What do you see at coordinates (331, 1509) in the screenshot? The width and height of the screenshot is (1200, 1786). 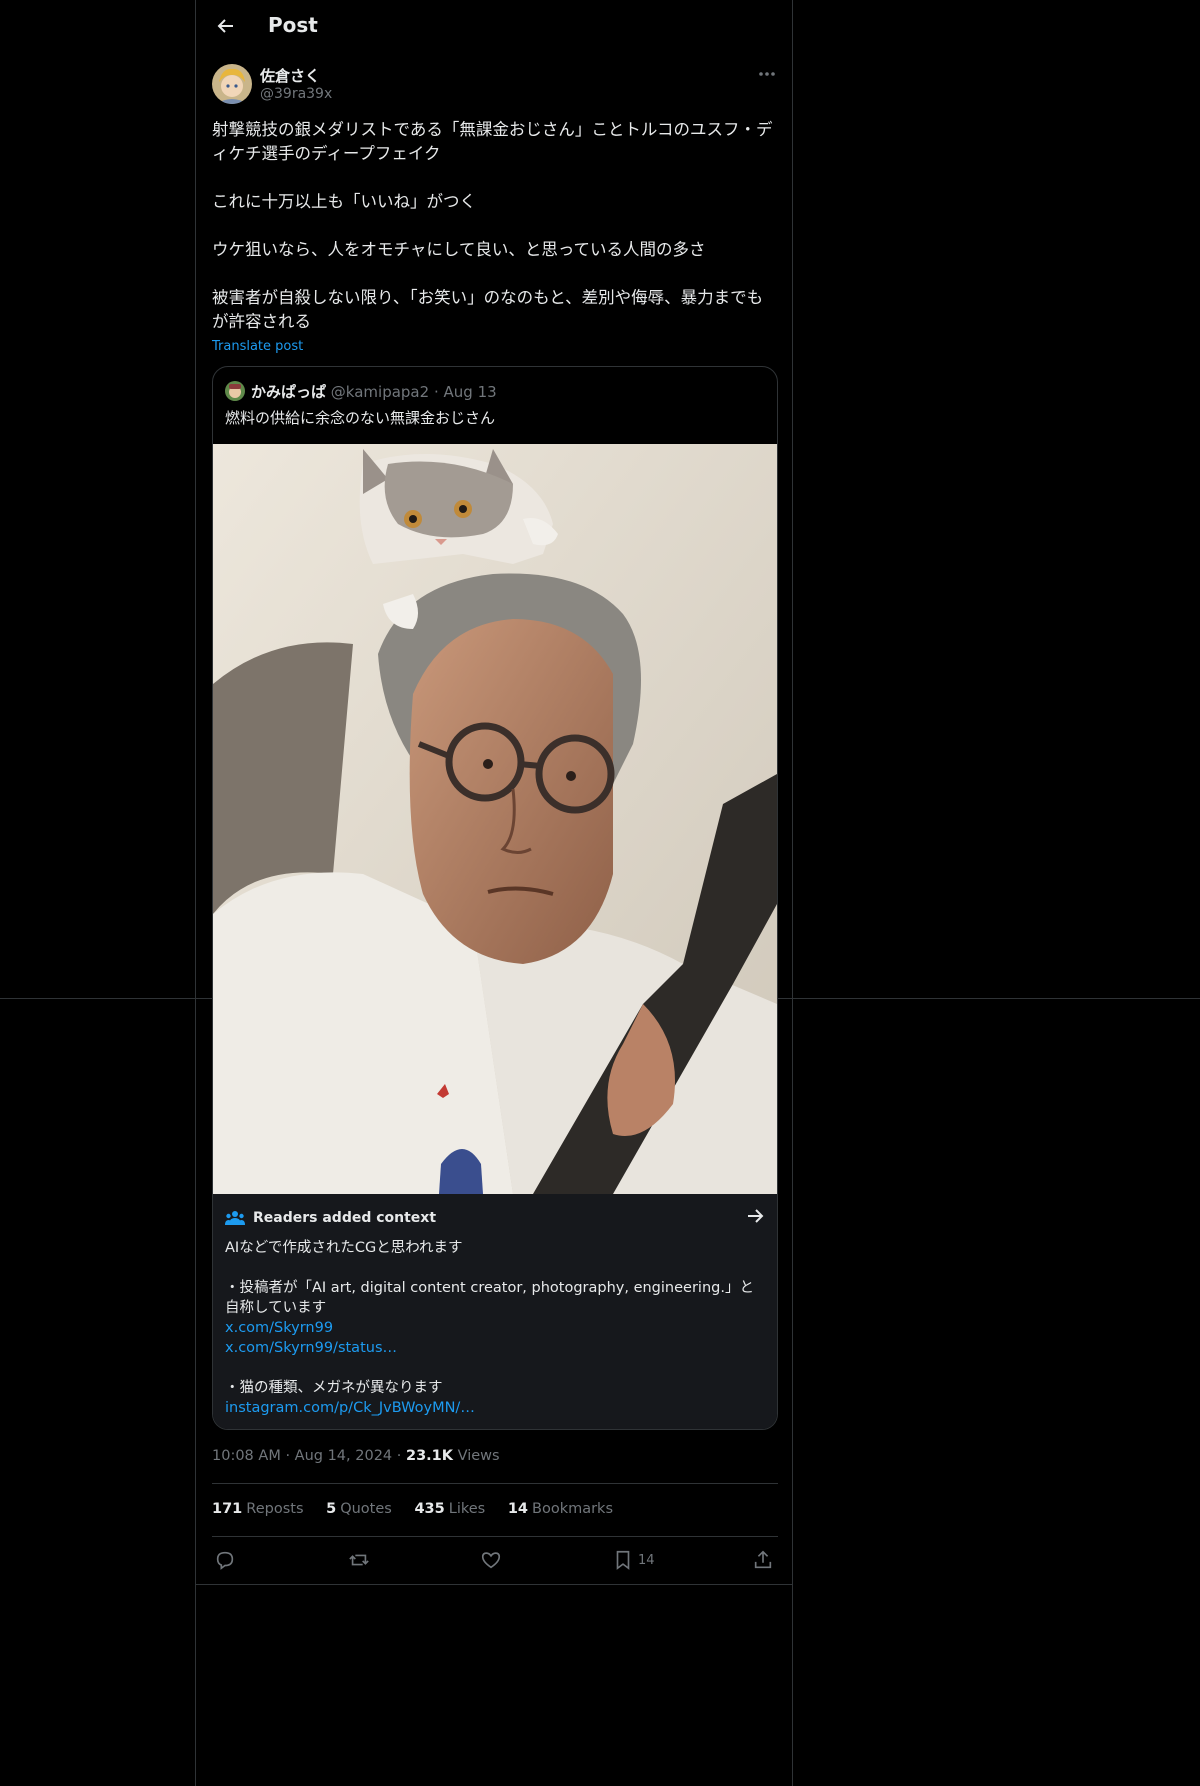 I see `quotes-count: 5` at bounding box center [331, 1509].